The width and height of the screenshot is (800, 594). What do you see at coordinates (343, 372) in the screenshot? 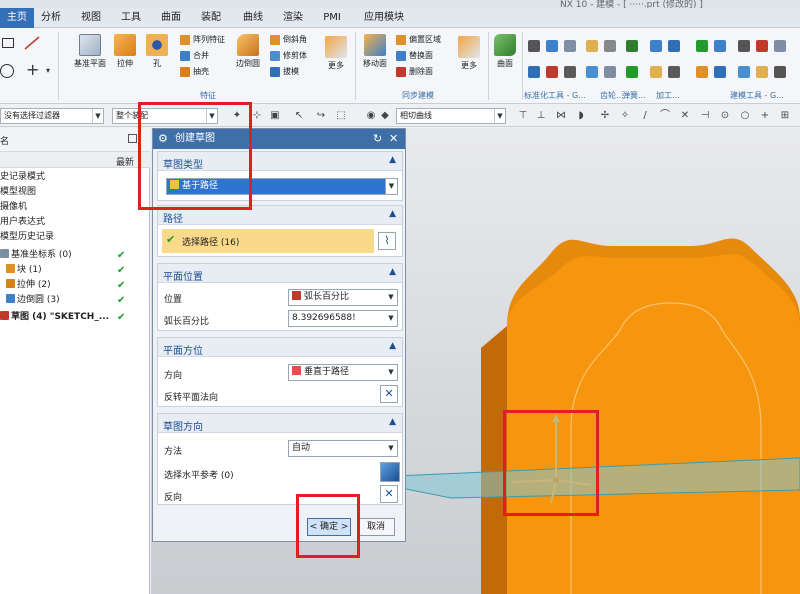
I see `direction-dropdown: 垂直于路径 ▼` at bounding box center [343, 372].